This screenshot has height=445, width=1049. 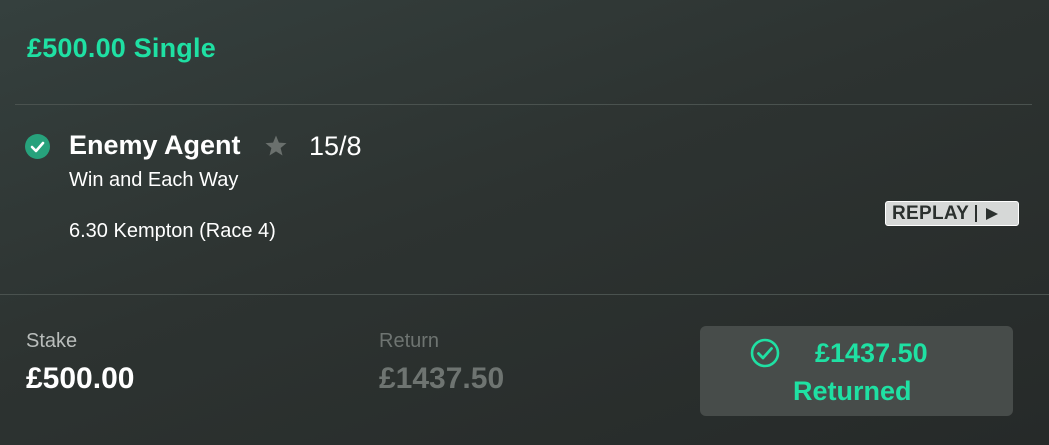 What do you see at coordinates (121, 48) in the screenshot?
I see `bet-title: £500.00 Single` at bounding box center [121, 48].